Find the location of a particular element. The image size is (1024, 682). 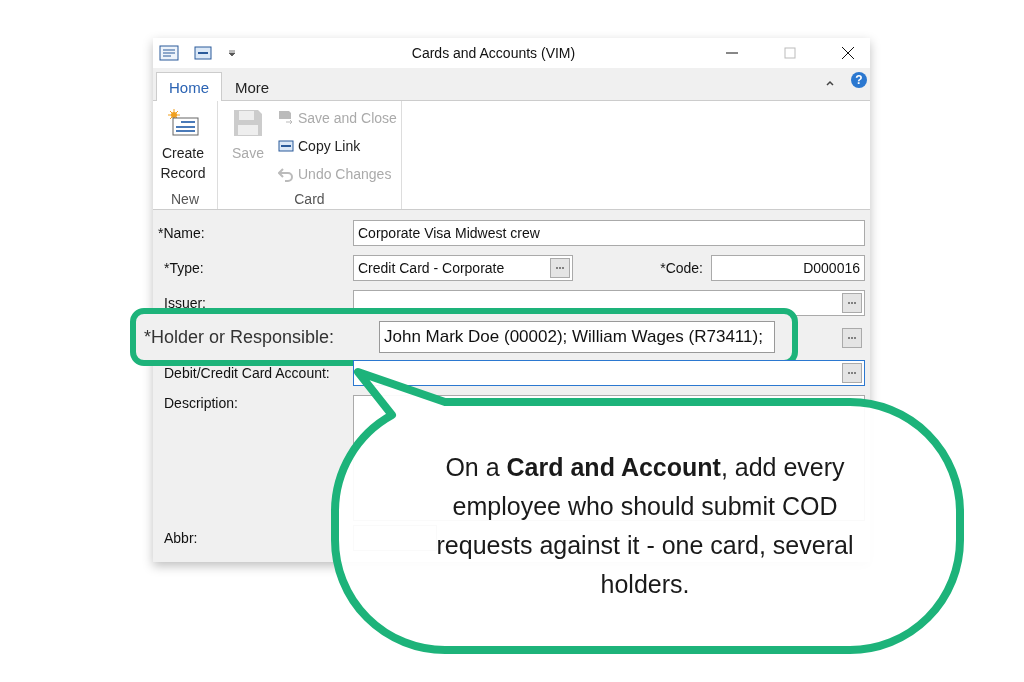

ribbon-tab: Home is located at coordinates (189, 86).